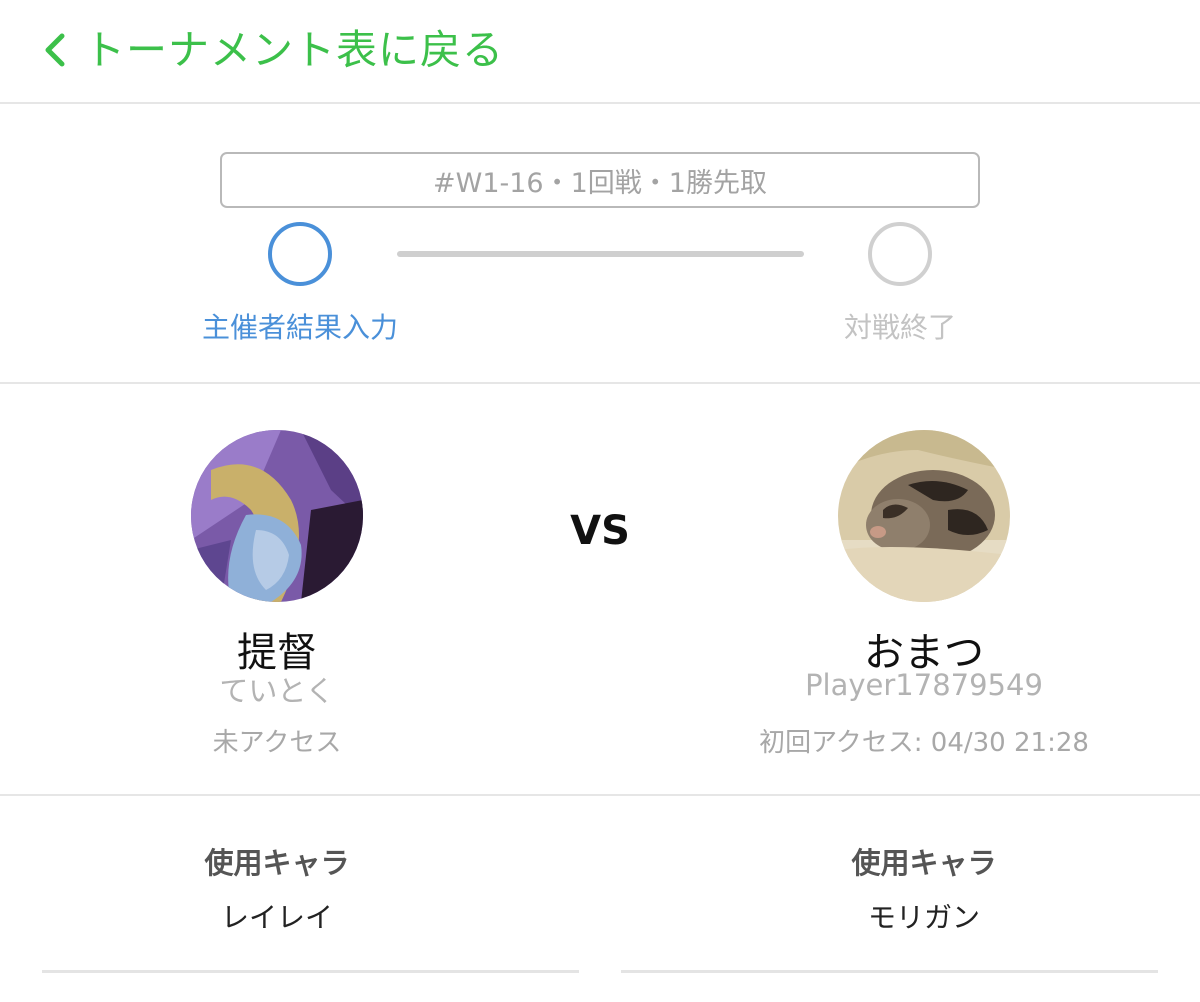 The height and width of the screenshot is (1002, 1200). I want to click on player2-username: Player17879549, so click(924, 685).